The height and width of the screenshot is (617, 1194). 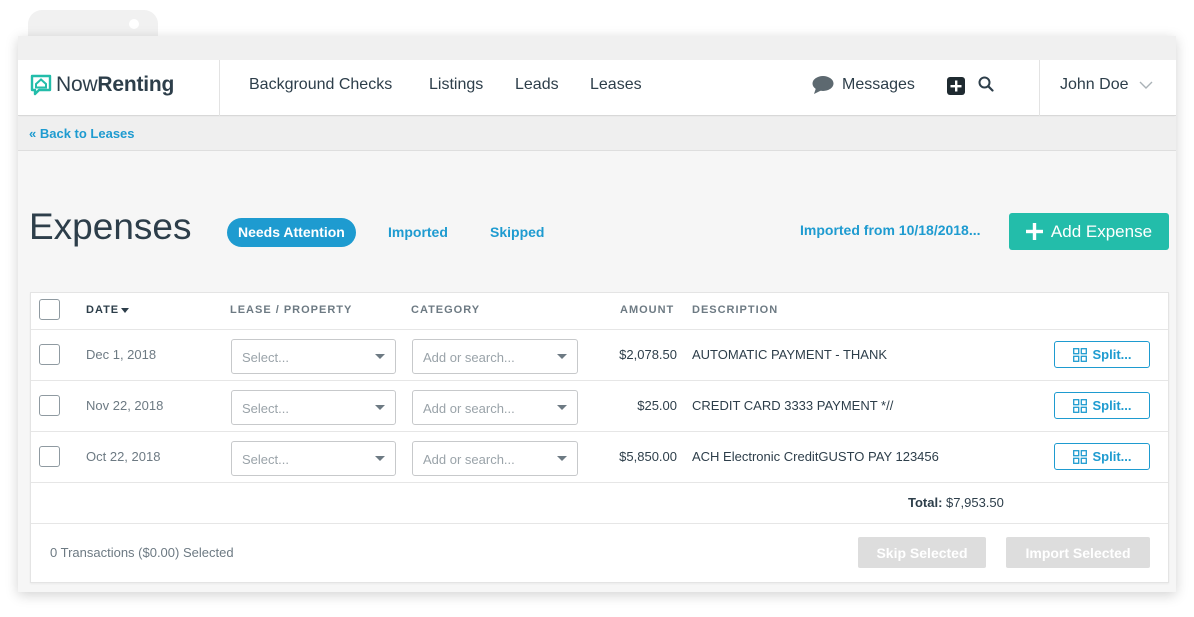 I want to click on row-date: Dec 1, 2018, so click(x=121, y=354).